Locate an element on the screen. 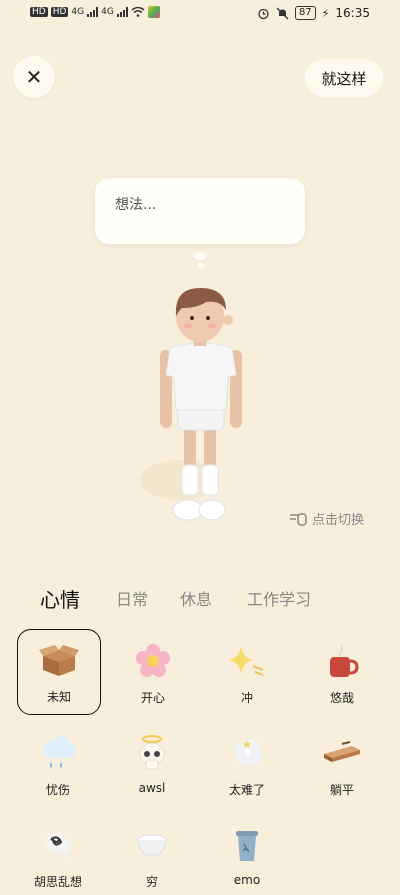  mood-item-broke: 穷 is located at coordinates (152, 855).